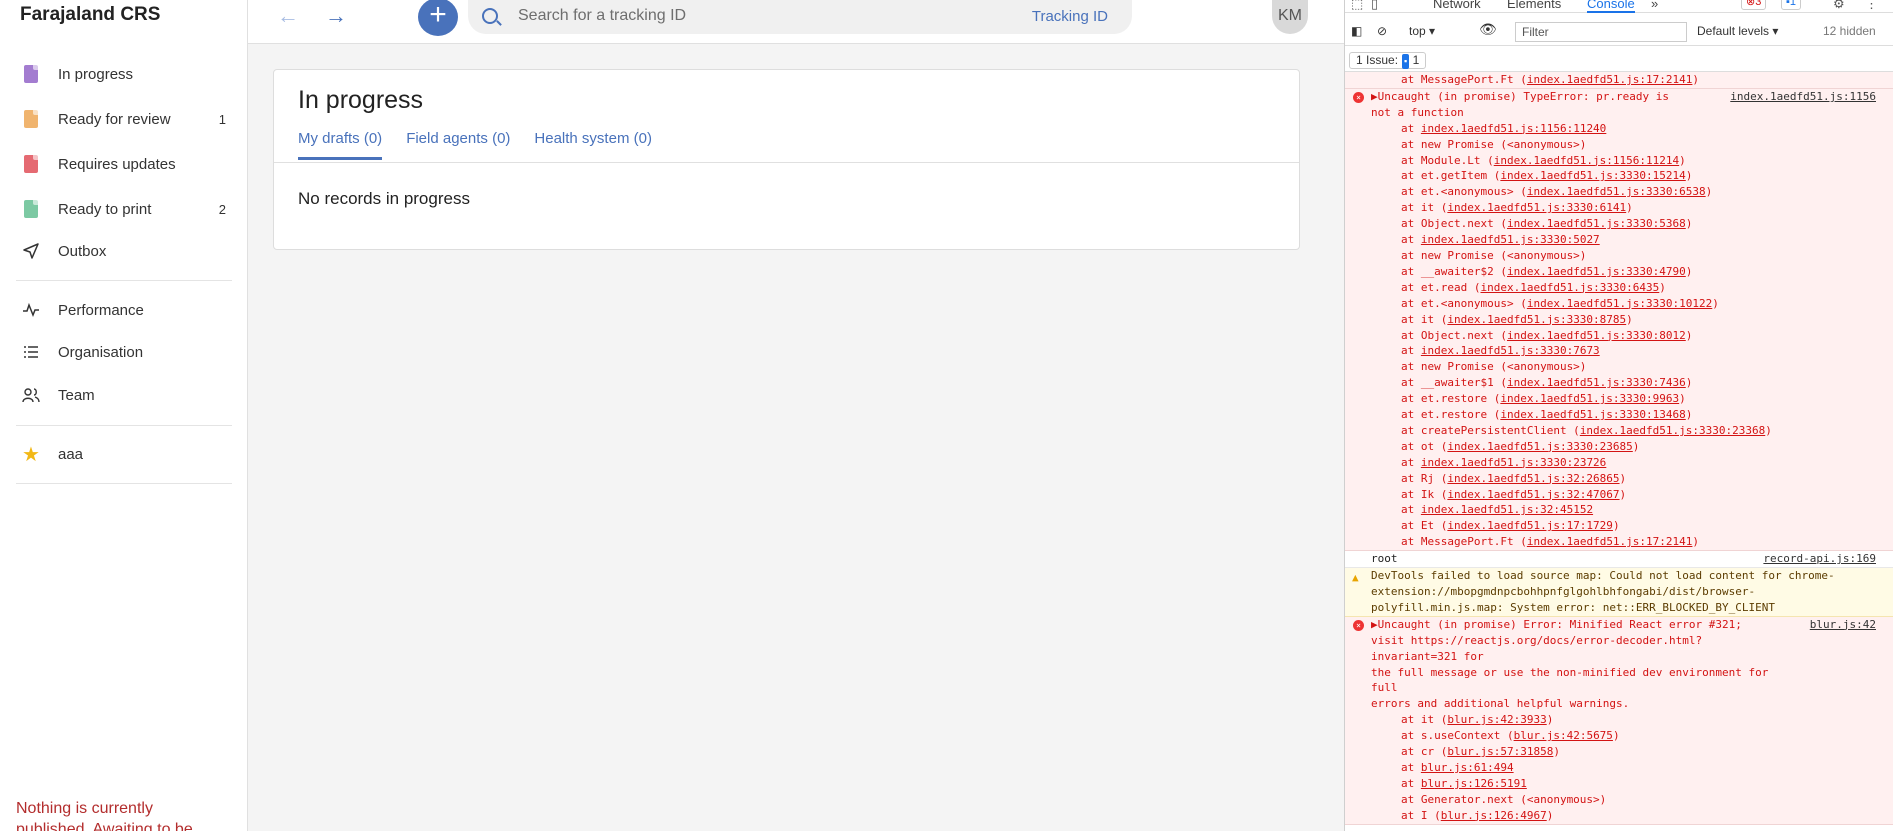  I want to click on stack-frame-link: blur.js:61:494, so click(1467, 767).